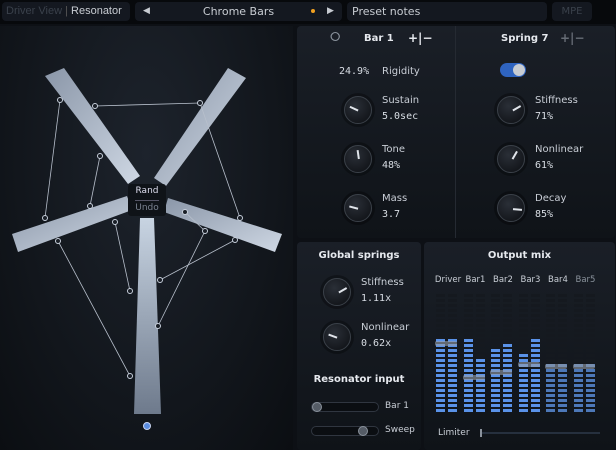 This screenshot has width=616, height=450. What do you see at coordinates (354, 108) in the screenshot?
I see `knob-pointer` at bounding box center [354, 108].